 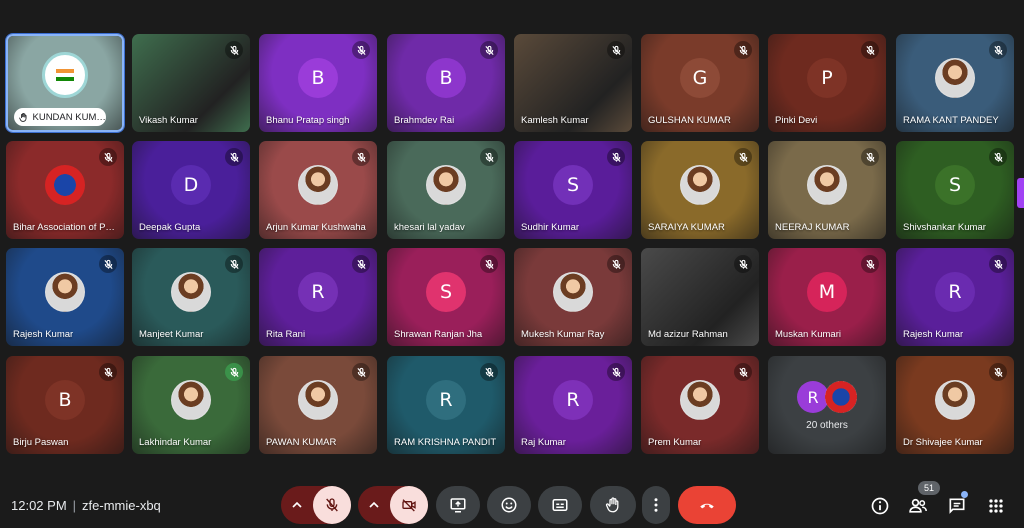 What do you see at coordinates (446, 78) in the screenshot?
I see `avatar-initial: B` at bounding box center [446, 78].